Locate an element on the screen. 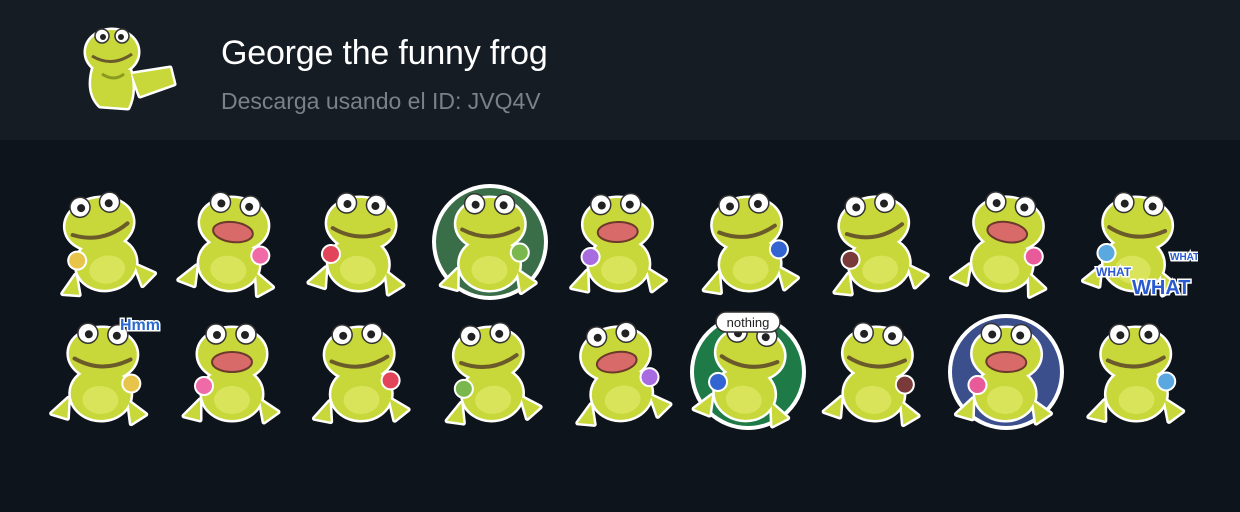 The width and height of the screenshot is (1240, 512). frog-sitting-on-plates-icon is located at coordinates (490, 370).